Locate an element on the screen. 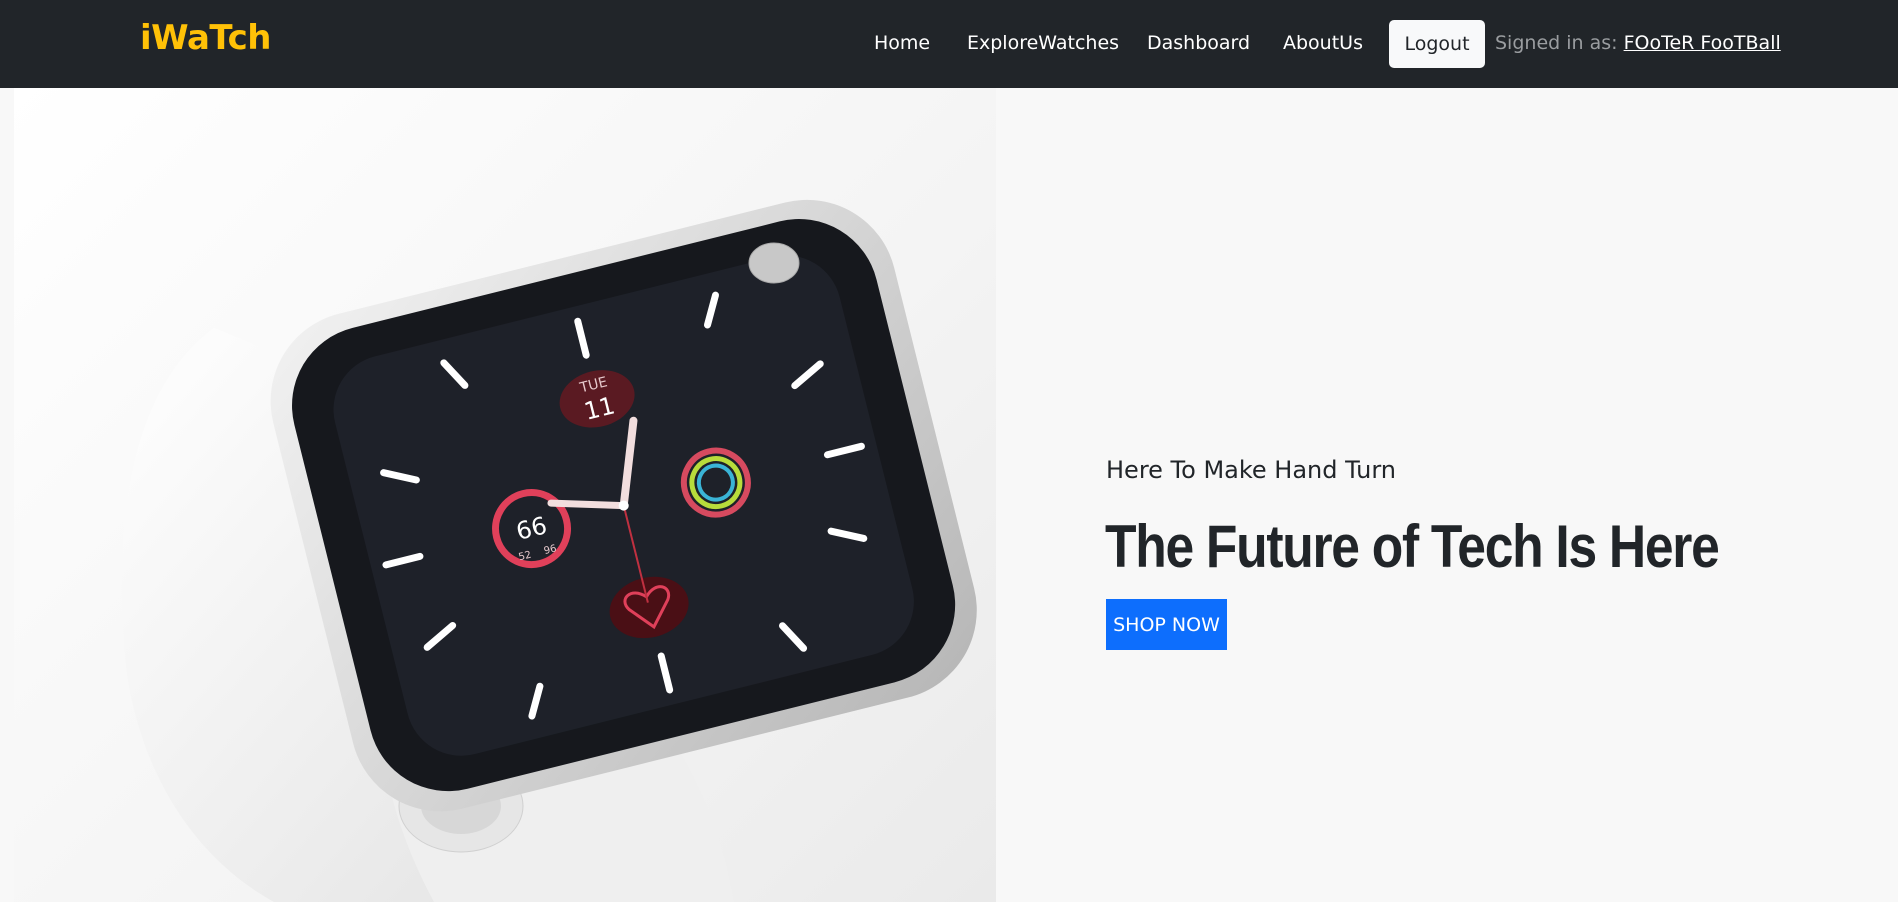  signed-in-user-link: FOoTeR FooTBall is located at coordinates (1702, 43).